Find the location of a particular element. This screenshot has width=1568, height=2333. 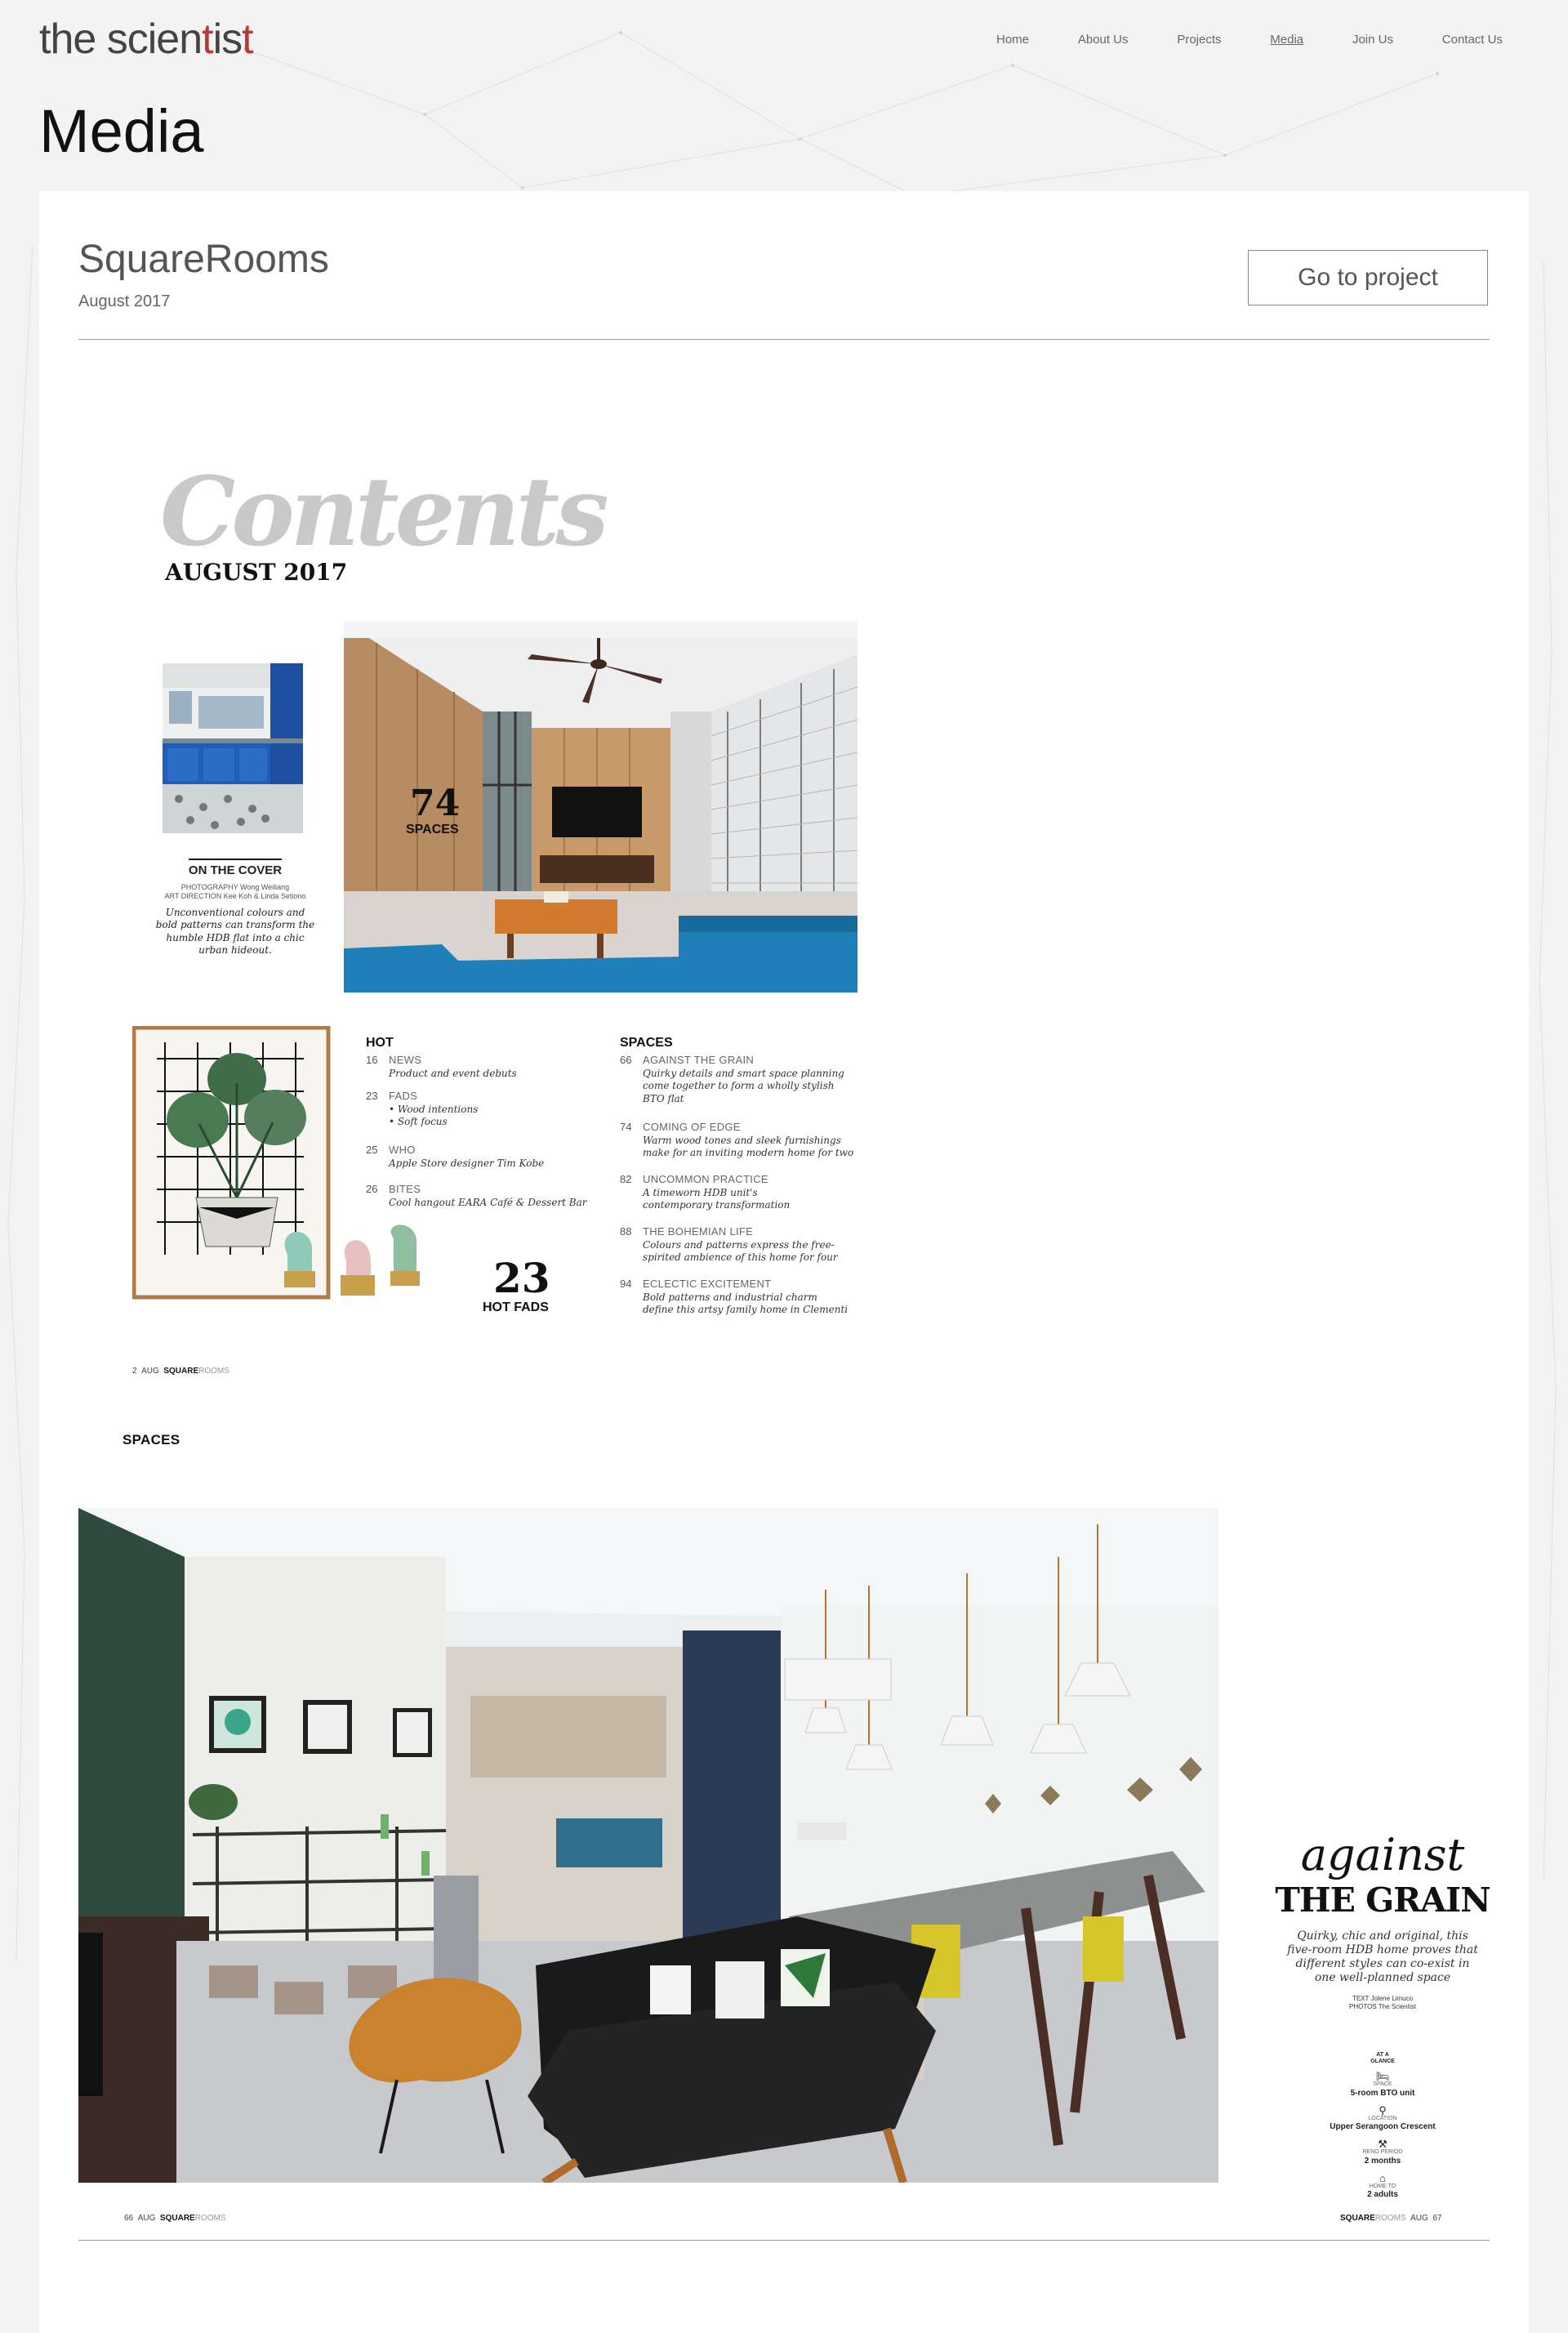

feature-page-label: SPACES is located at coordinates (432, 830).